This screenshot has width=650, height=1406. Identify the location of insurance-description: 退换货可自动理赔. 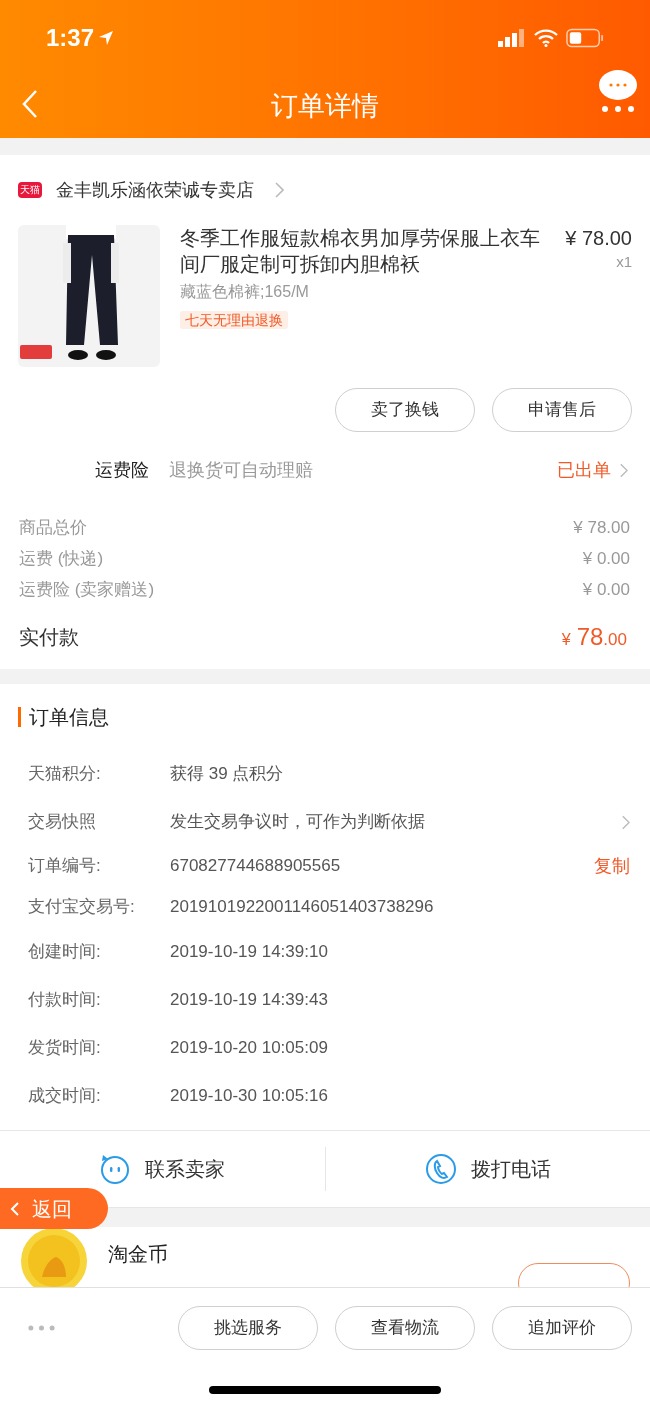
(241, 470).